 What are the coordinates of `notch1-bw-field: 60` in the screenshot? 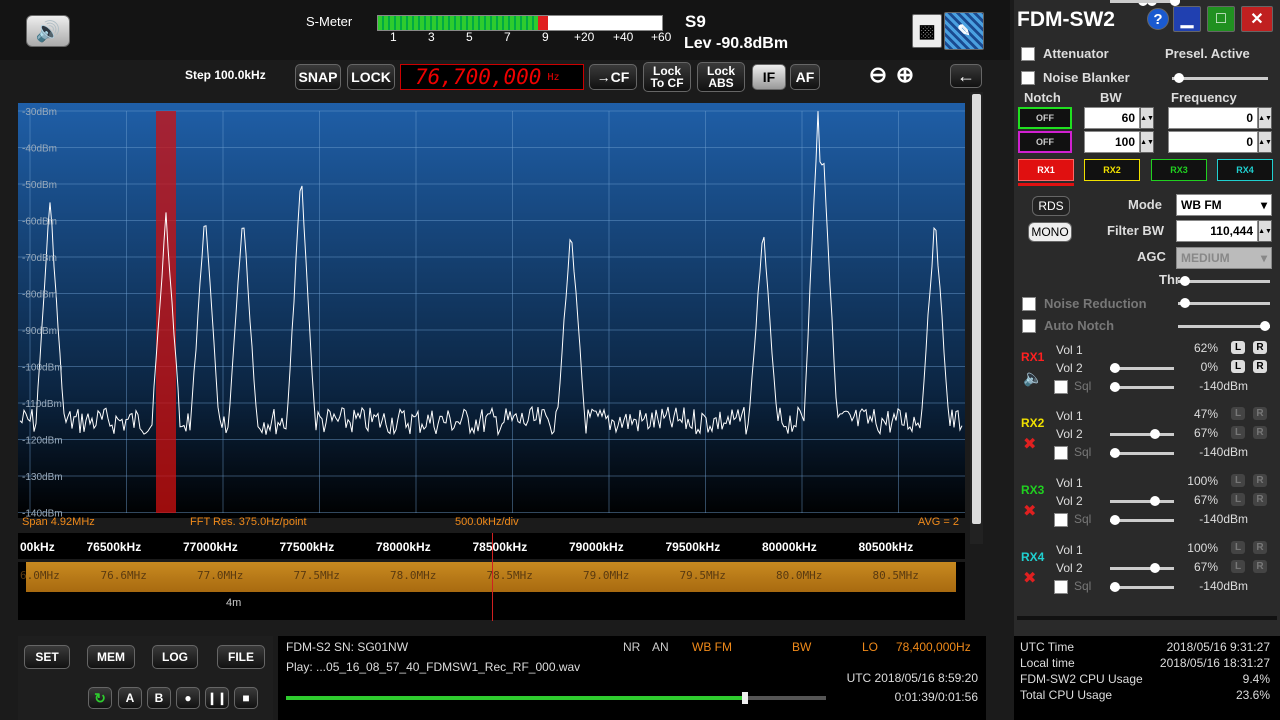 It's located at (1112, 118).